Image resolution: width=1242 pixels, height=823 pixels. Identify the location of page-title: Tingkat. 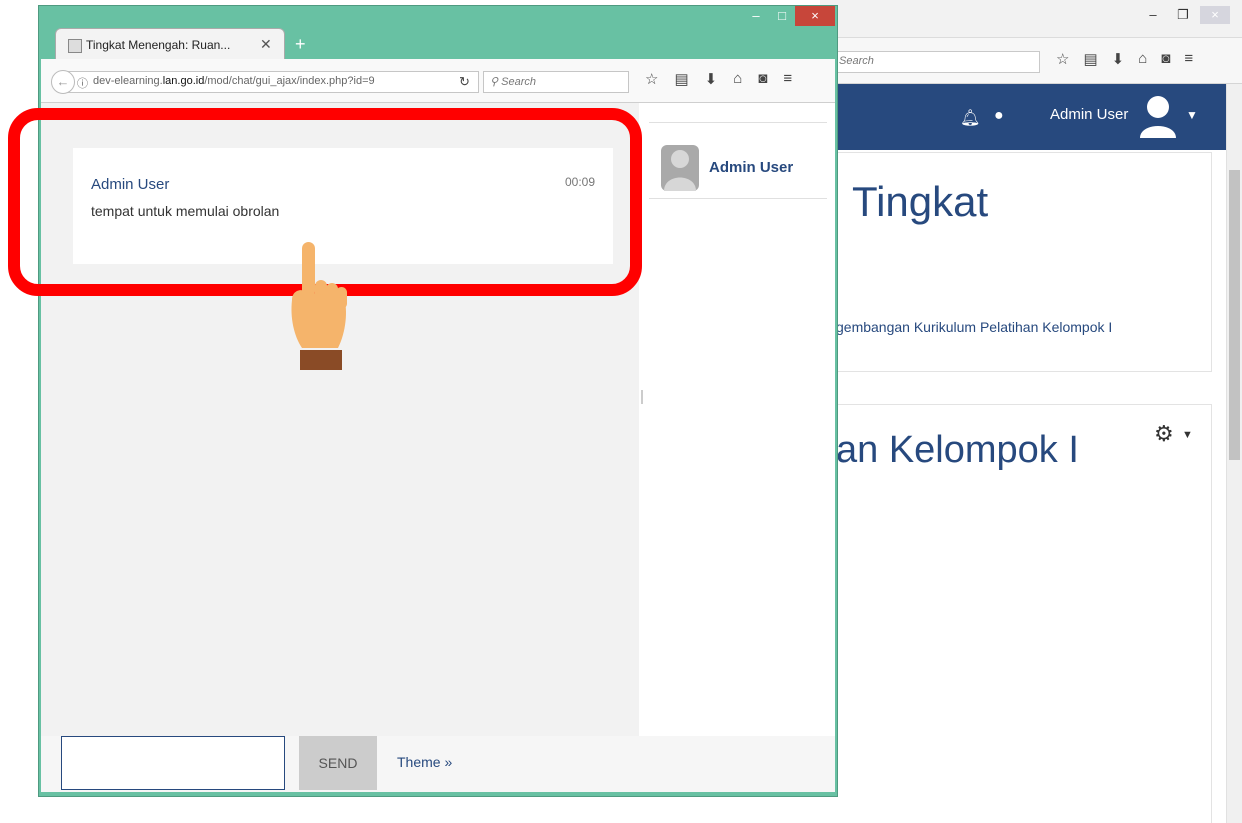
(920, 201).